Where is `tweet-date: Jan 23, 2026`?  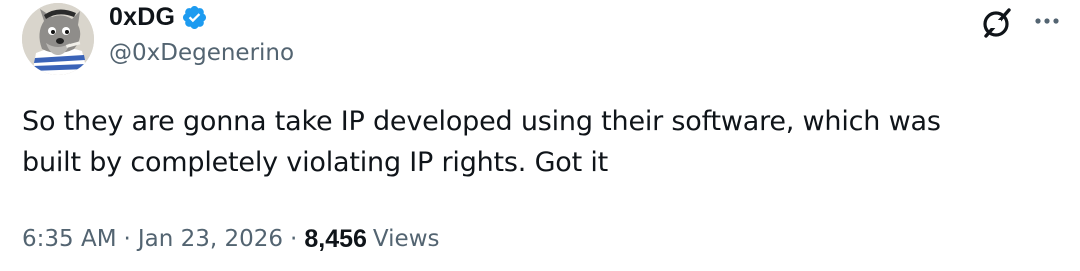
tweet-date: Jan 23, 2026 is located at coordinates (210, 239).